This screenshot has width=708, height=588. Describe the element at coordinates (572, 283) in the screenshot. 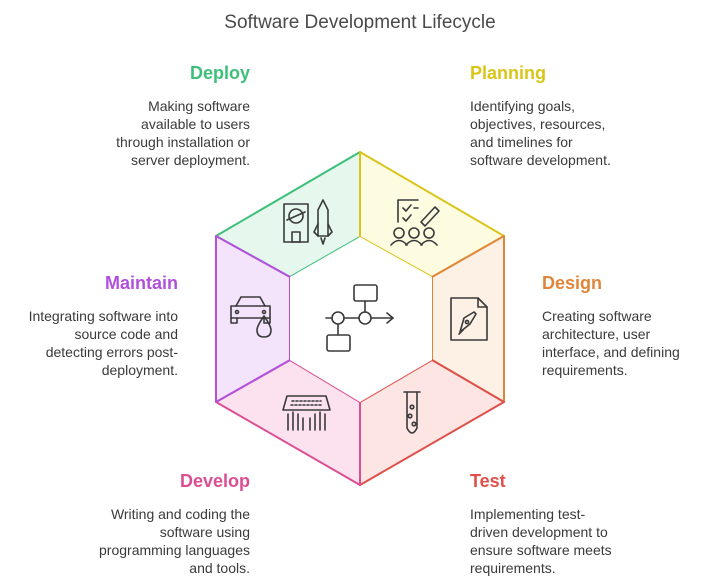

I see `design-heading: Design` at that location.